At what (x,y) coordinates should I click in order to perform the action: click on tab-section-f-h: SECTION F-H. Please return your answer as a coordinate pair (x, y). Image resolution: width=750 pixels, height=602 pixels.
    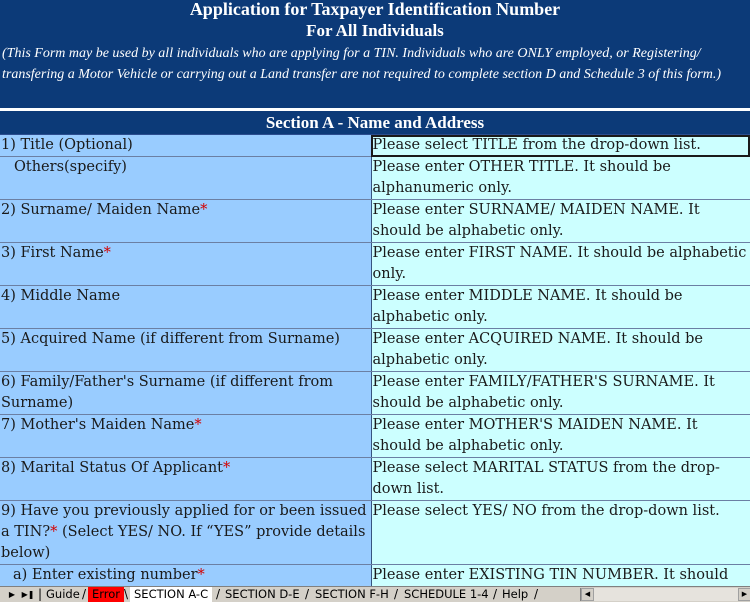
    Looking at the image, I should click on (352, 594).